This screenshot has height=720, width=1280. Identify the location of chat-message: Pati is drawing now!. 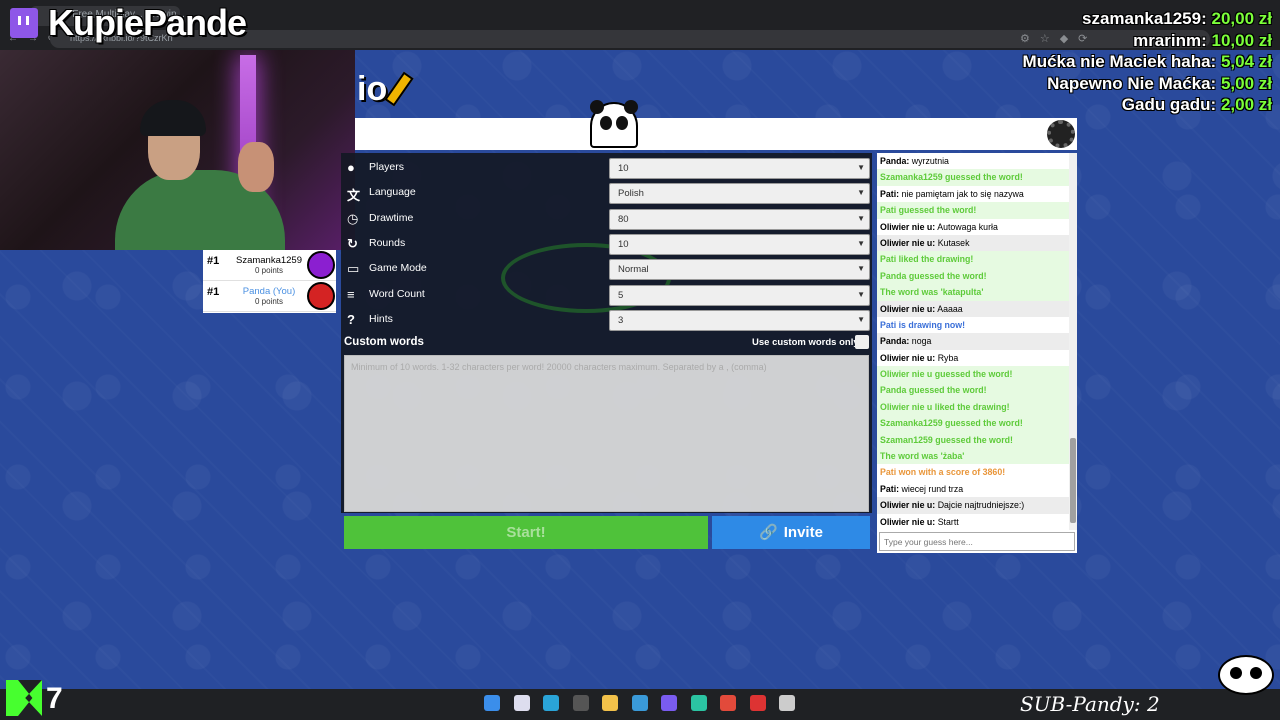
(973, 325).